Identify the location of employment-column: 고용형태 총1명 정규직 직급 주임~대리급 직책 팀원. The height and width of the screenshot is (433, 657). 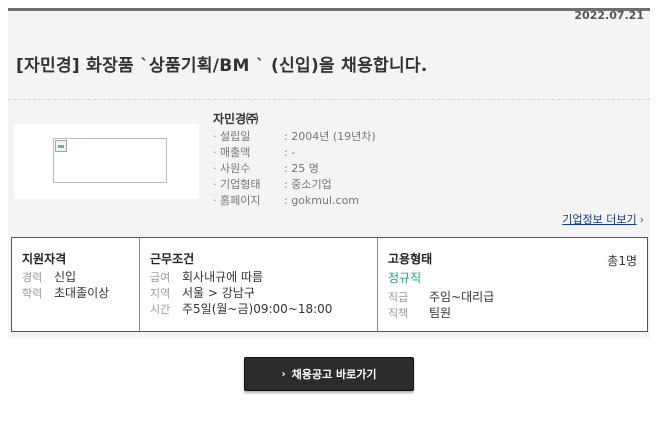
(512, 284).